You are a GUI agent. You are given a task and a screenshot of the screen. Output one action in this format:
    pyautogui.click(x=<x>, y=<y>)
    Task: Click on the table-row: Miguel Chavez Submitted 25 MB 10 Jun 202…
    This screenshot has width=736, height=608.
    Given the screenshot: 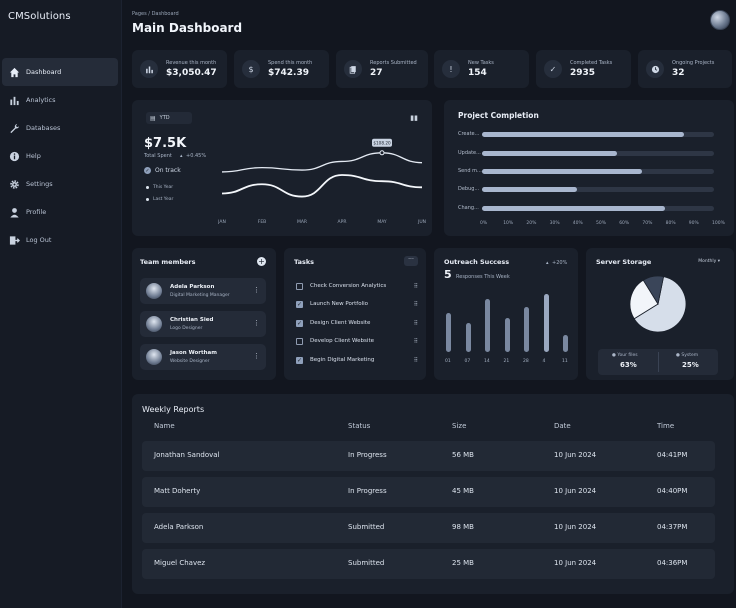 What is the action you would take?
    pyautogui.click(x=428, y=564)
    